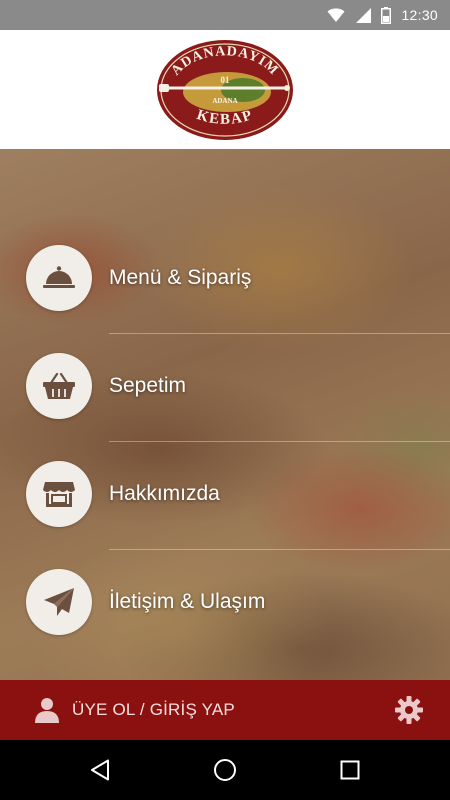  I want to click on back-icon, so click(100, 770).